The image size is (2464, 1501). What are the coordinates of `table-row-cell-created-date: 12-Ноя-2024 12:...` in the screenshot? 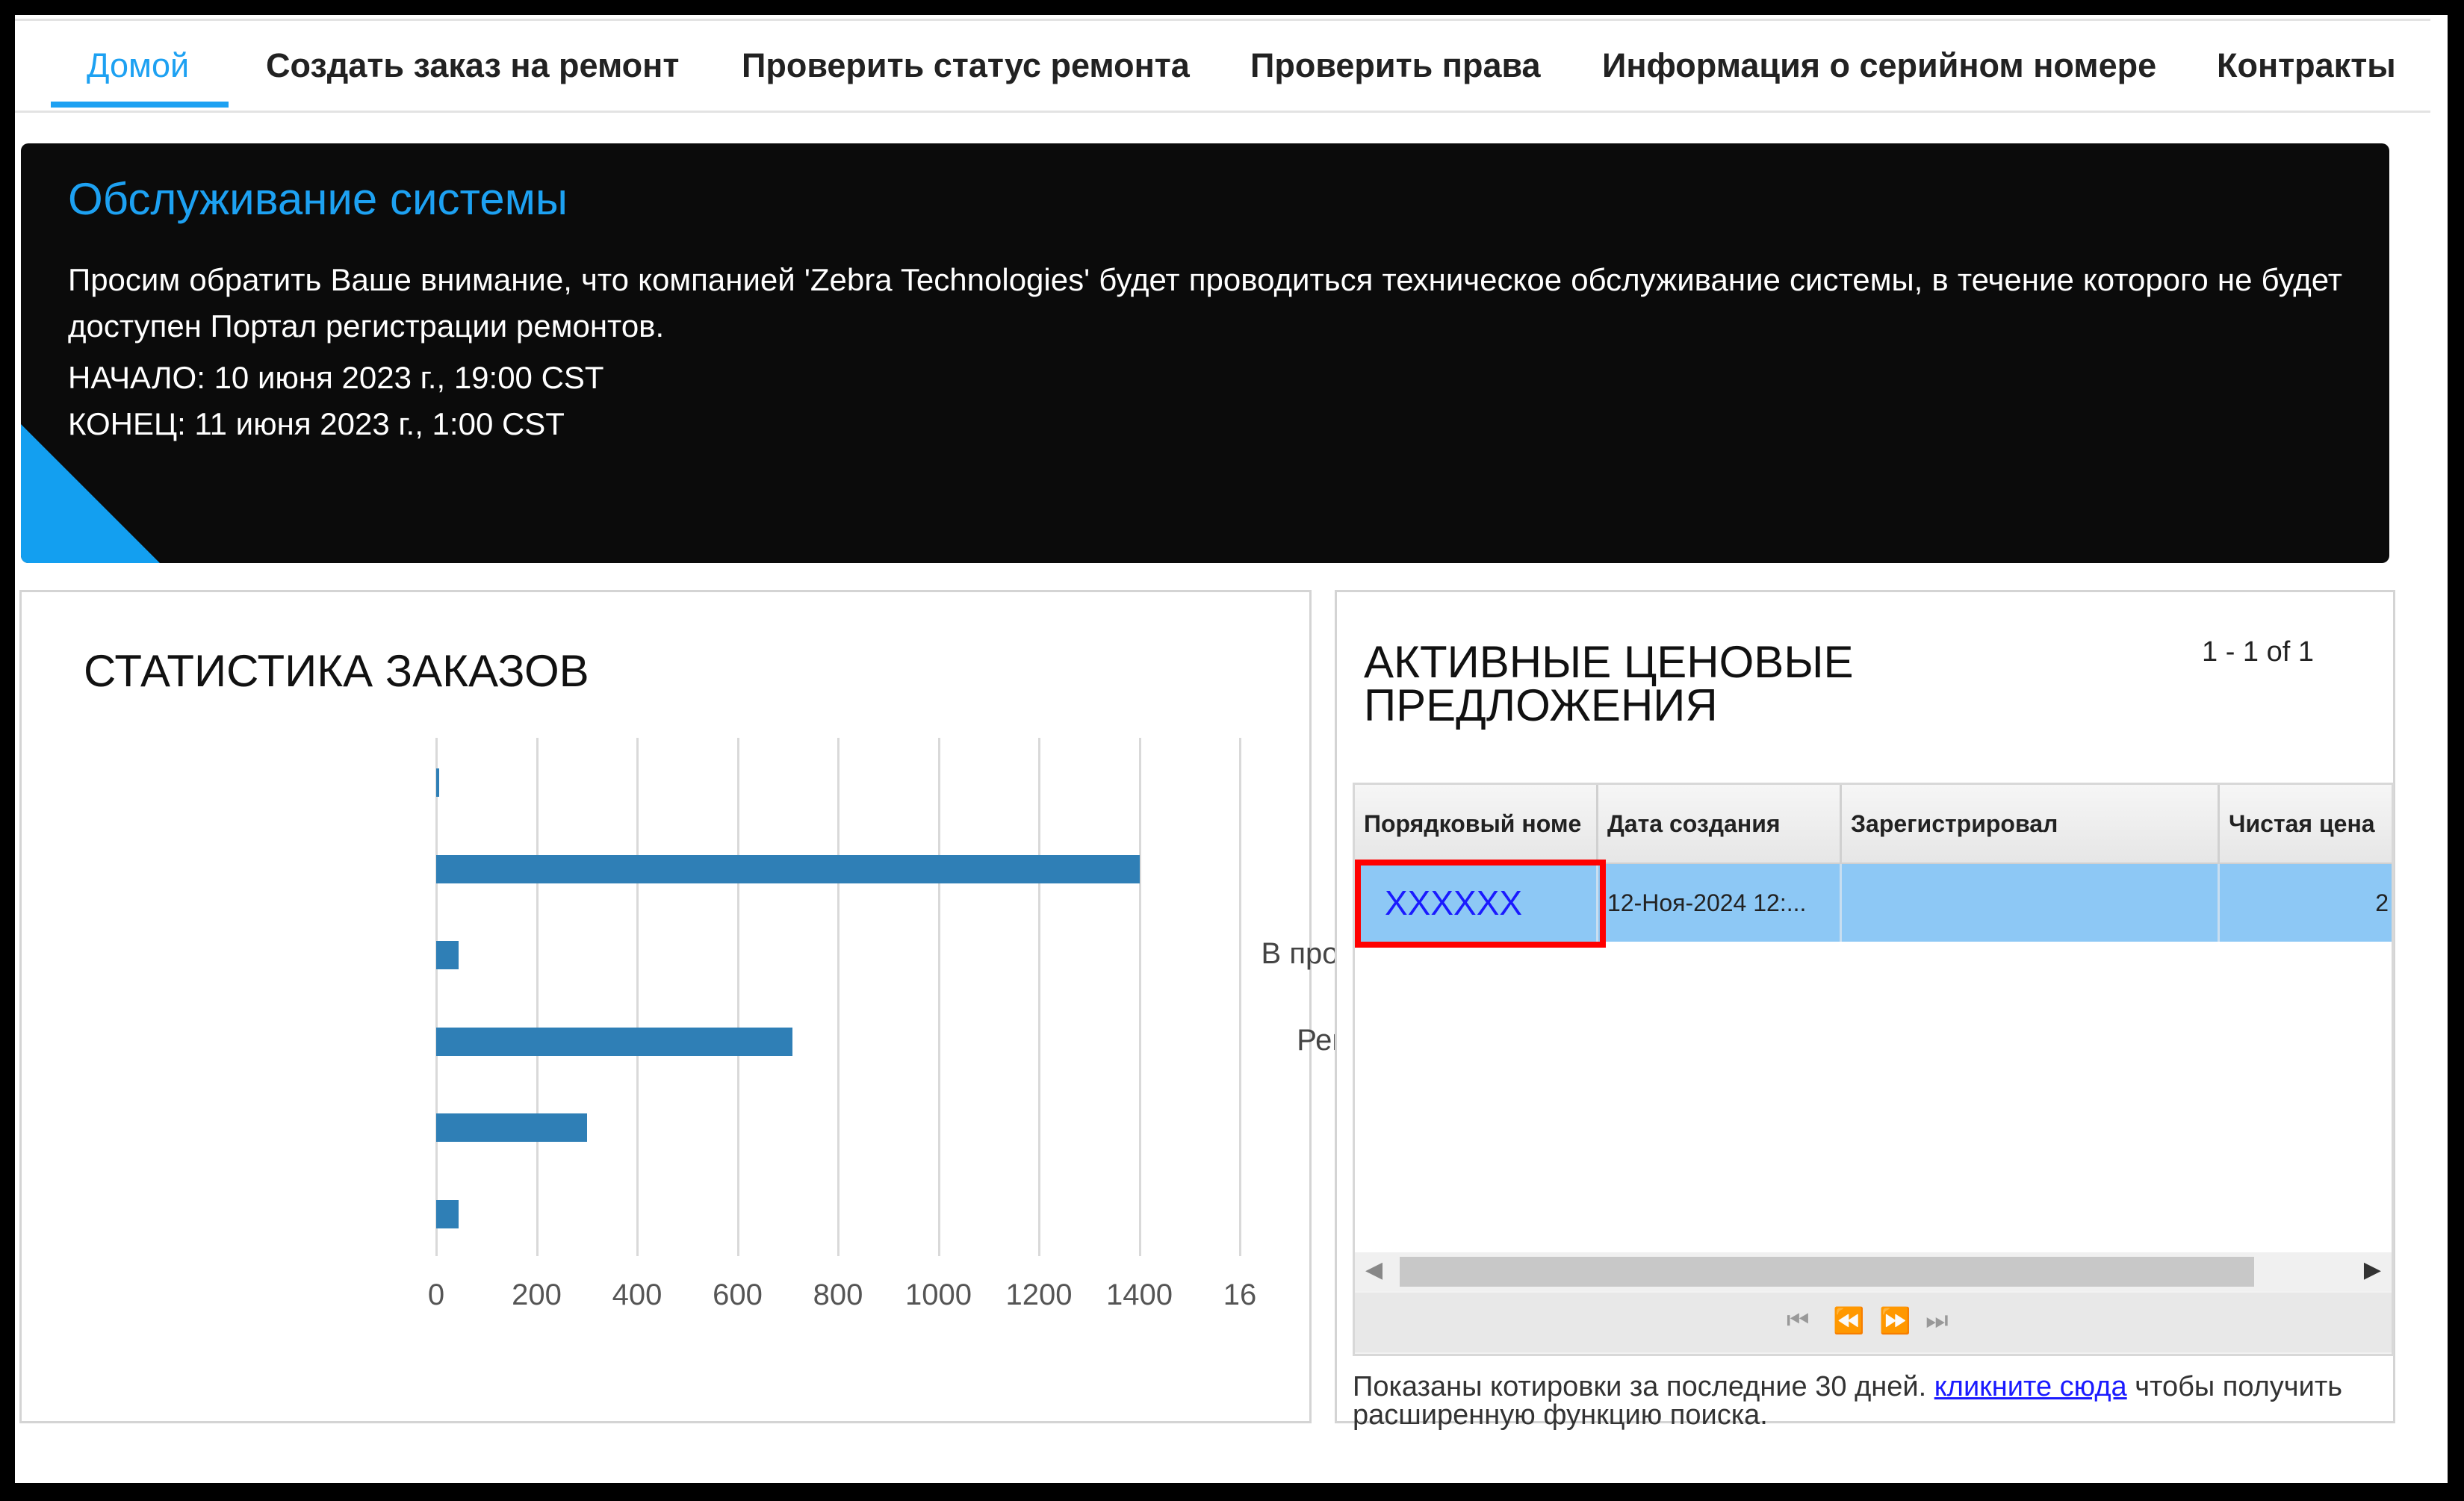 It's located at (1720, 903).